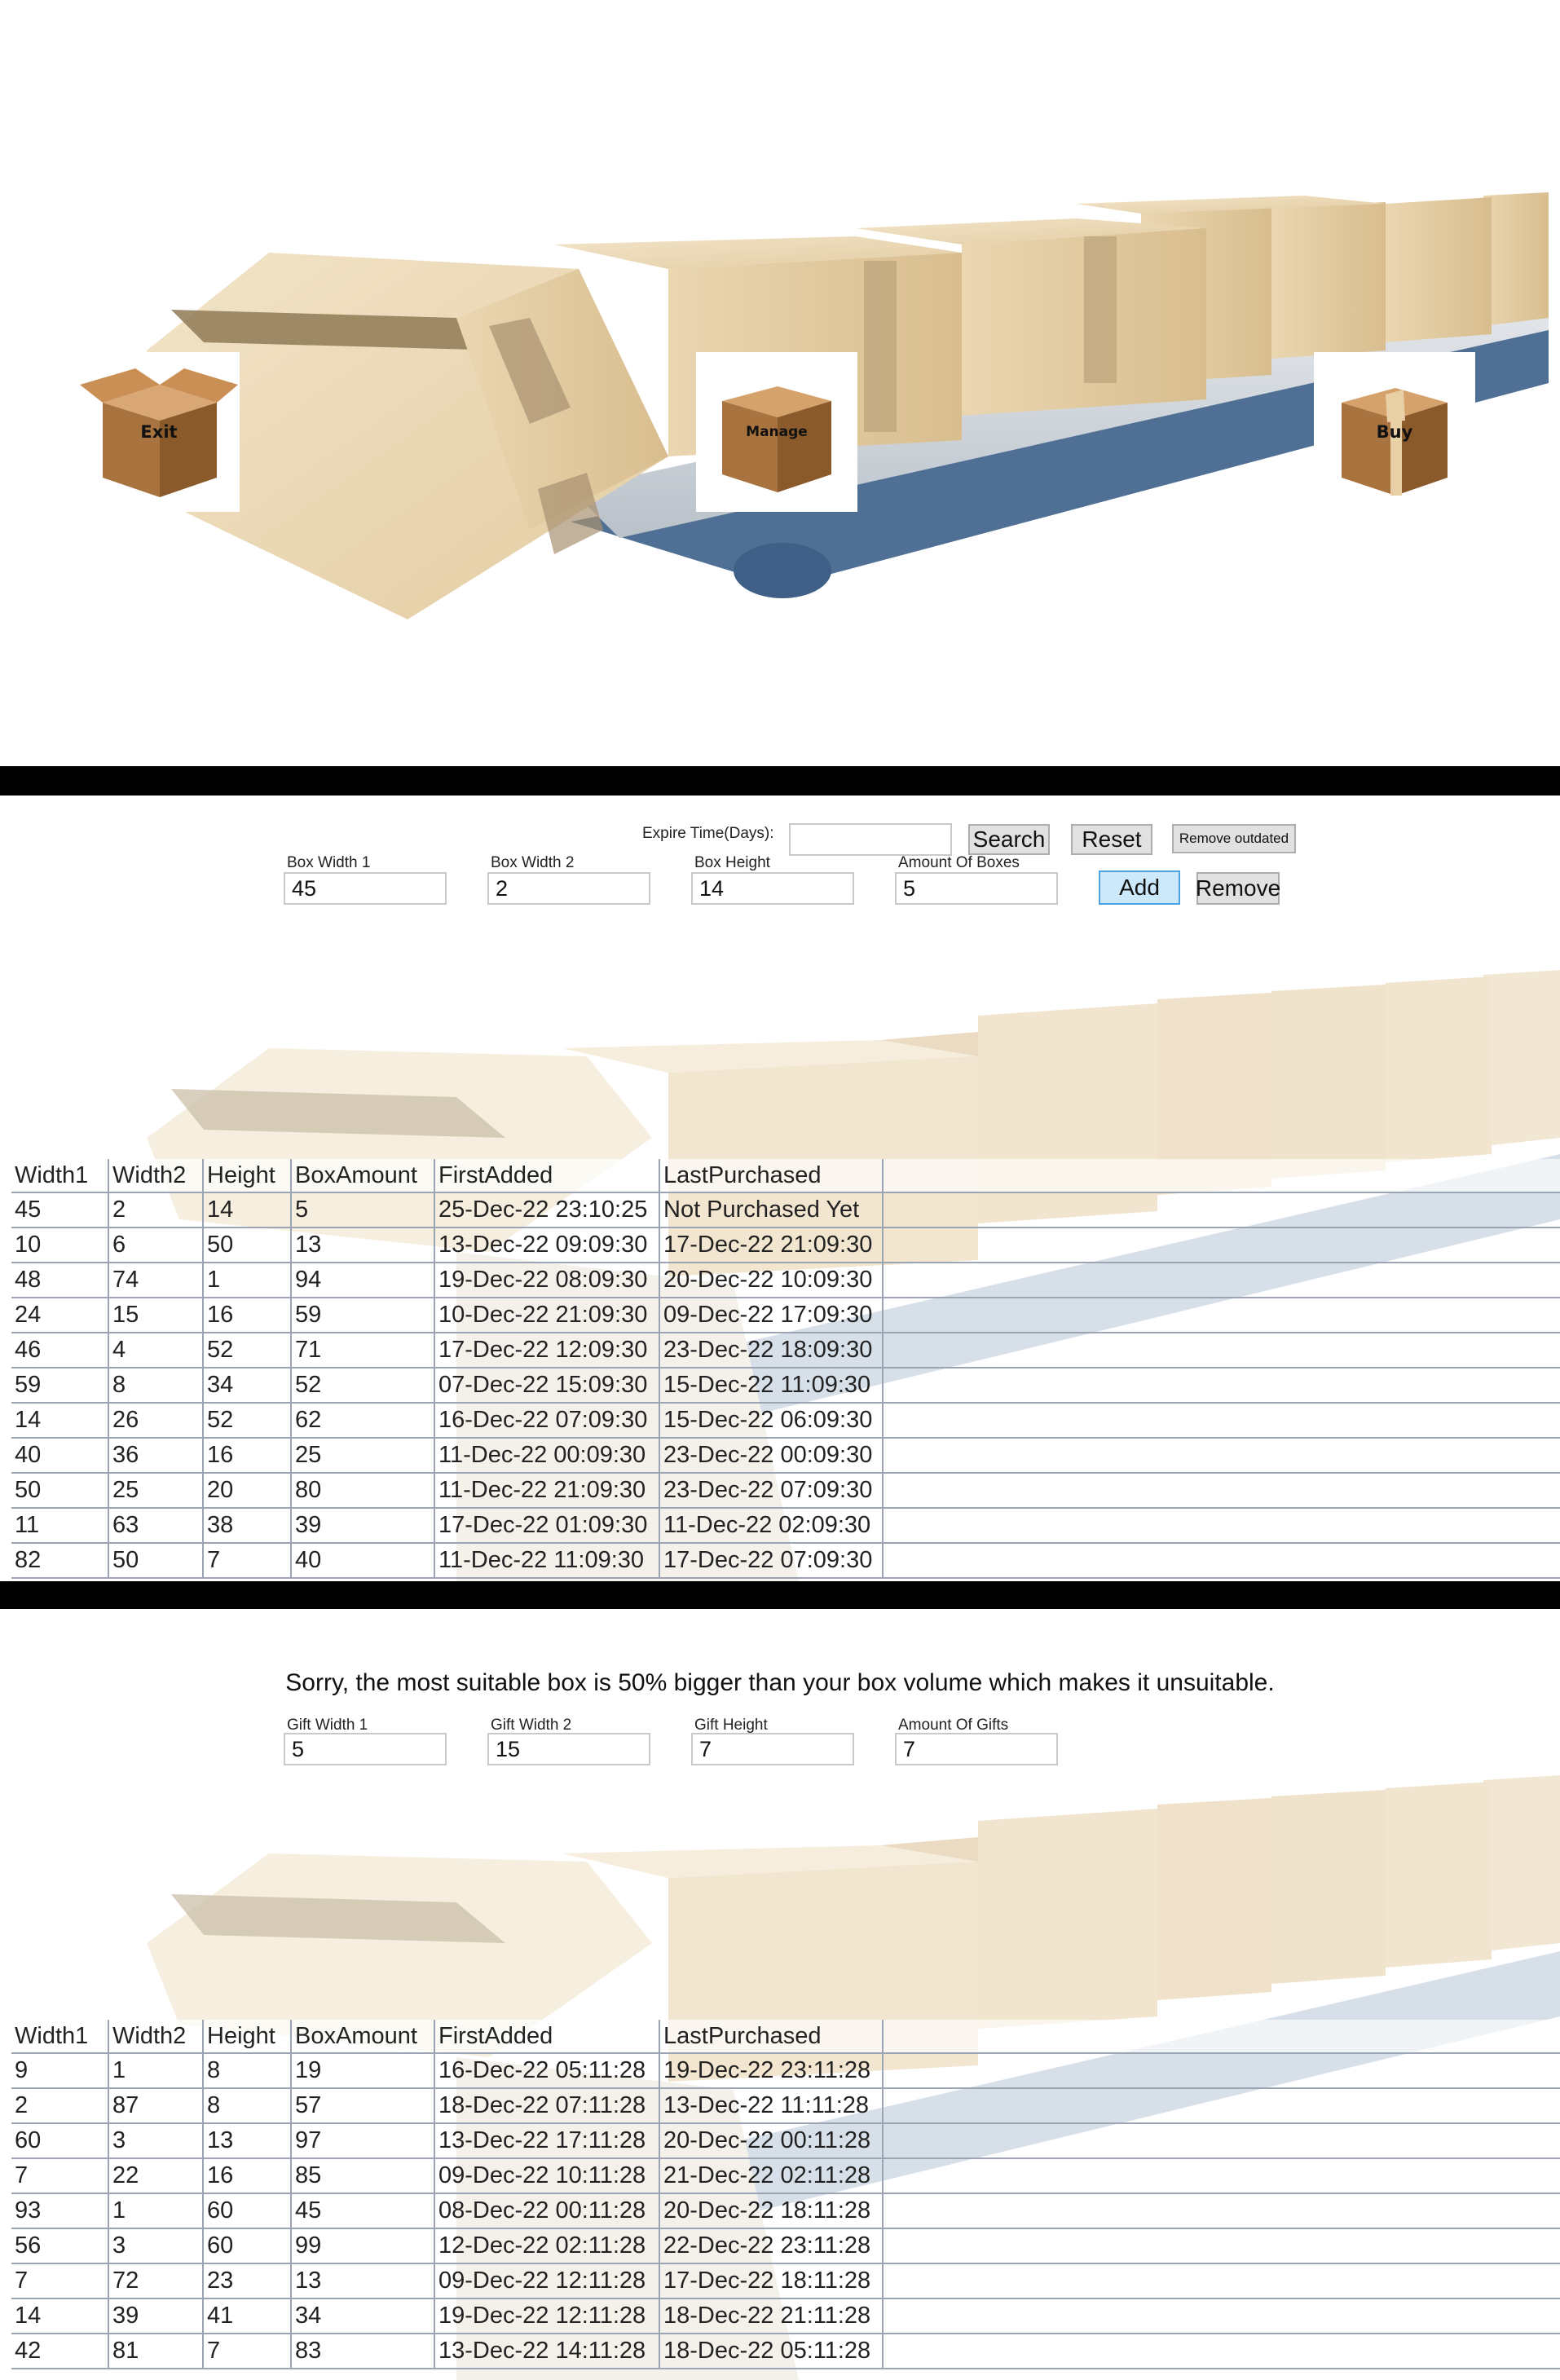 The image size is (1560, 2380). I want to click on table-cell-lastpurchased: 13-Dec-22 11:11:28, so click(772, 2106).